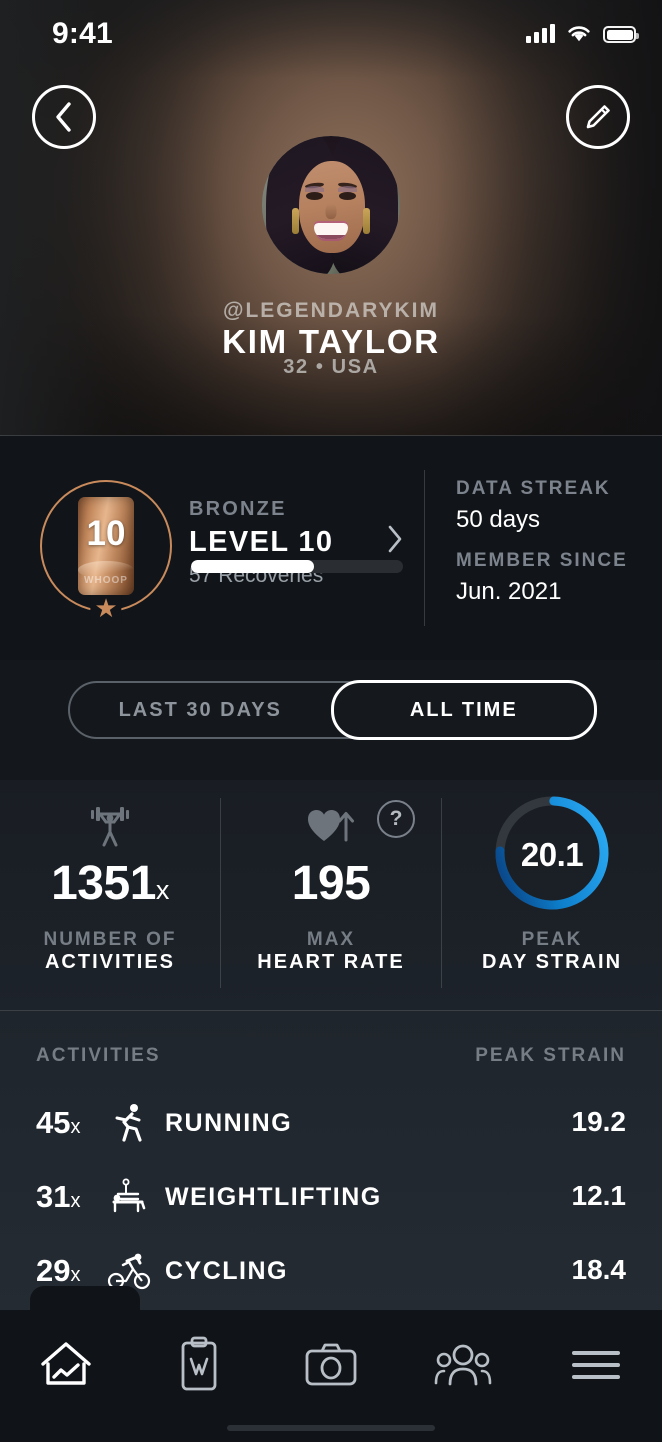 The width and height of the screenshot is (662, 1442). I want to click on home-icon, so click(66, 1363).